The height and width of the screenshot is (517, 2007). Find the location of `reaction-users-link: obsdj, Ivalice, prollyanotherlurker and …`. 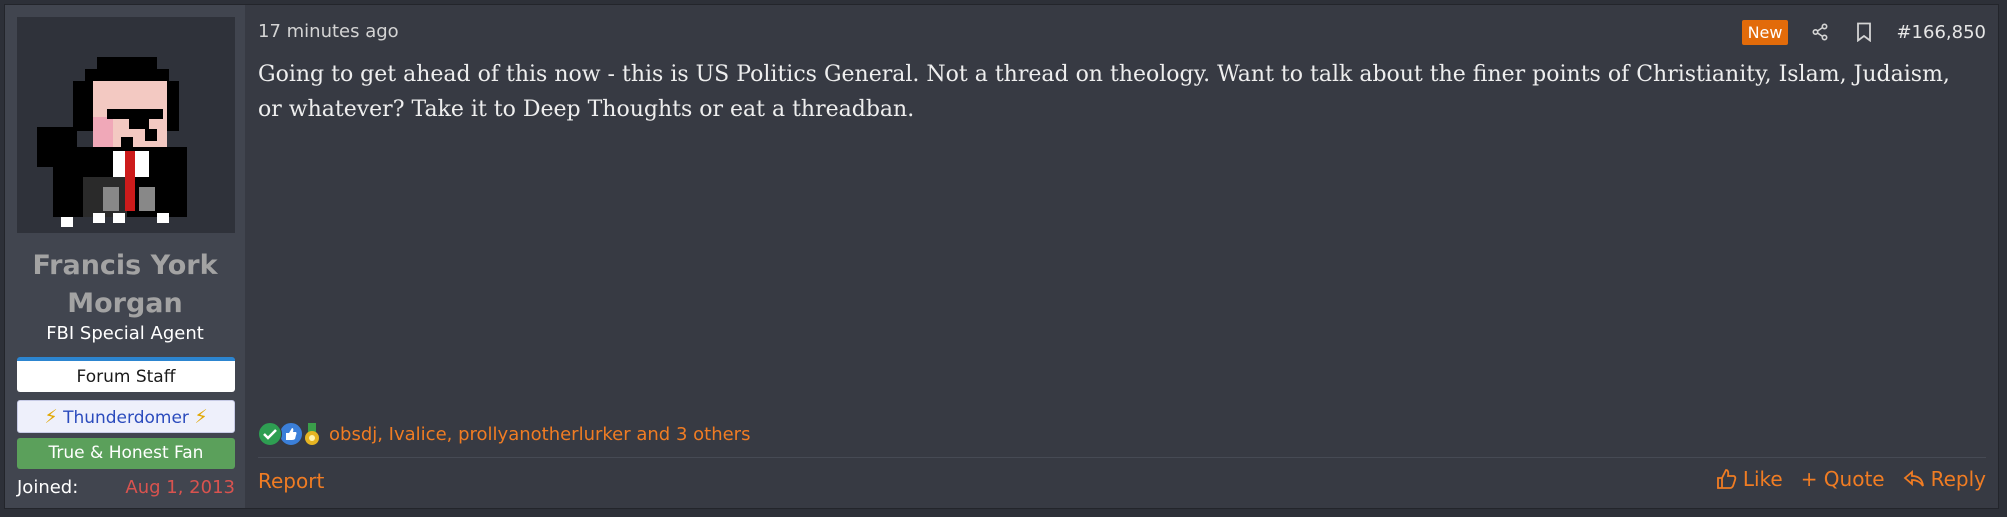

reaction-users-link: obsdj, Ivalice, prollyanotherlurker and … is located at coordinates (539, 434).